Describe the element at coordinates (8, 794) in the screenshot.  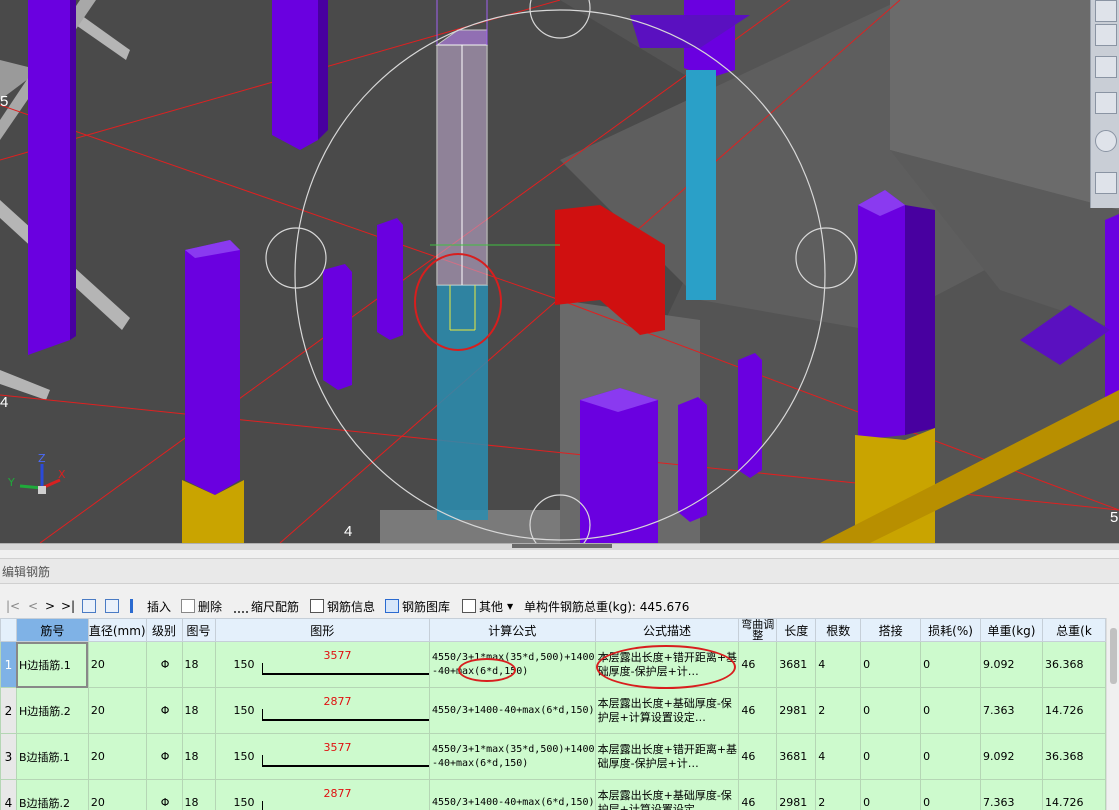
I see `row-number: 4` at that location.